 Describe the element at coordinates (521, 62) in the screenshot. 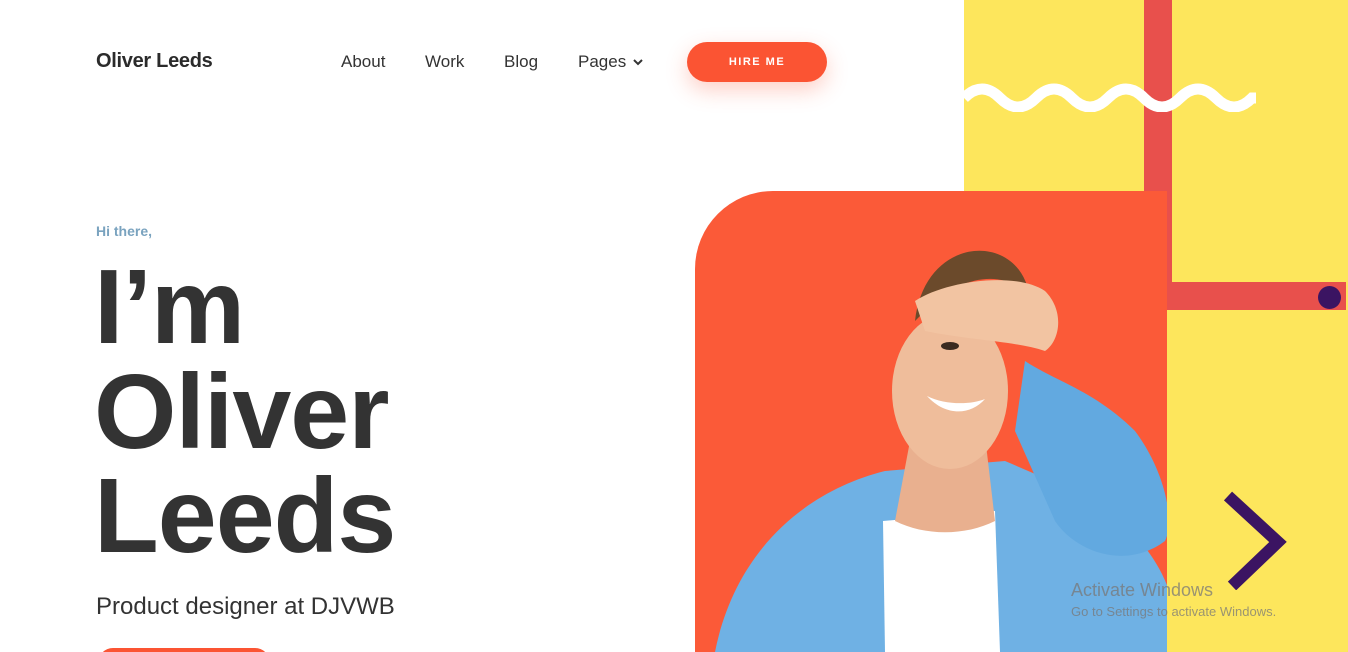

I see `nav-link-blog: Blog` at that location.